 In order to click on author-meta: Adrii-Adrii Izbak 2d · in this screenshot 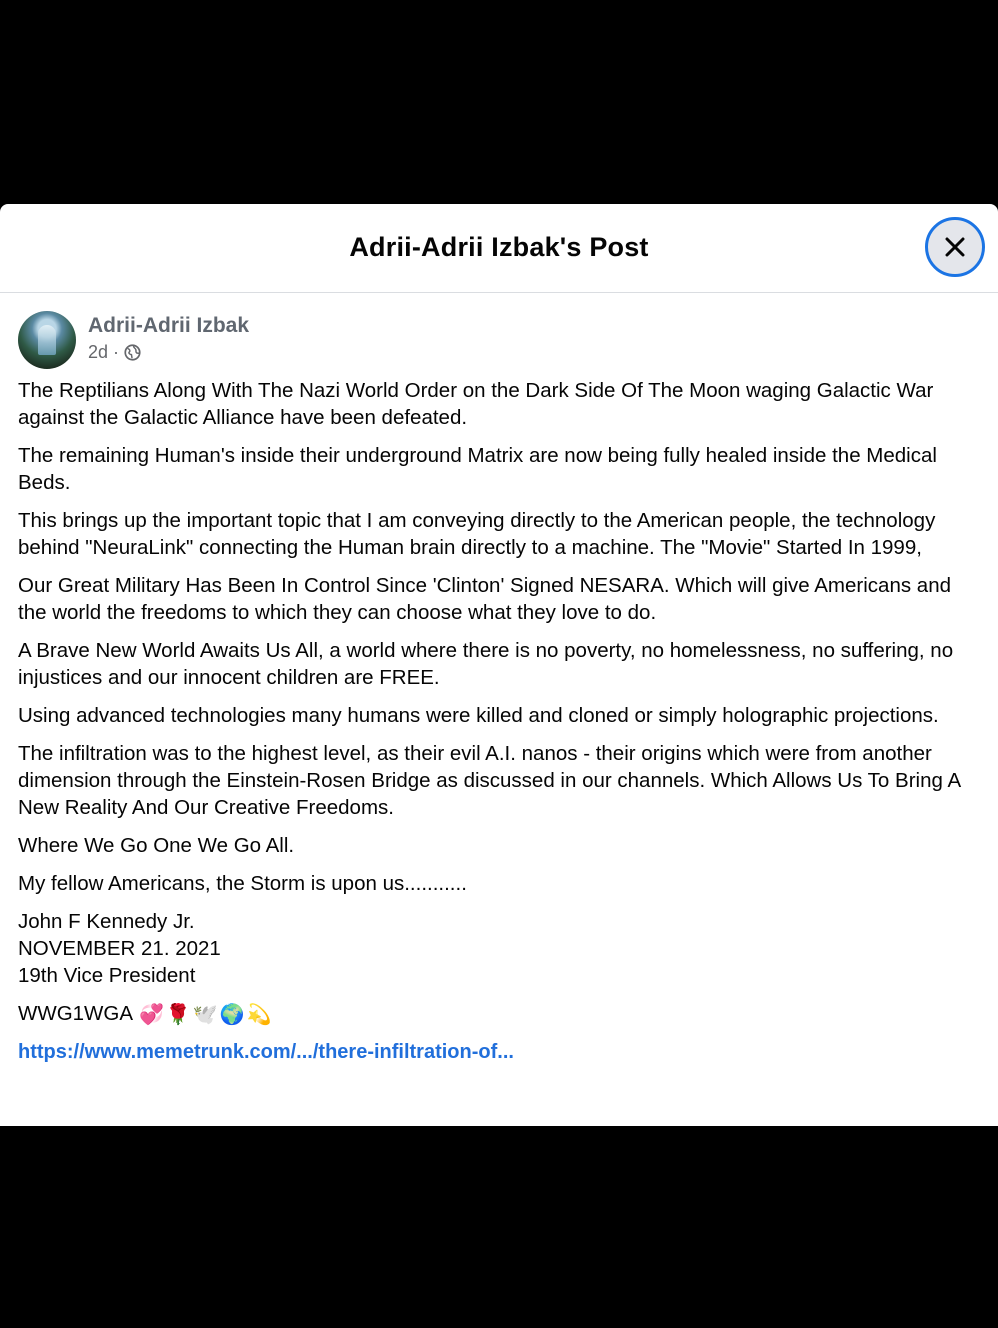, I will do `click(168, 338)`.